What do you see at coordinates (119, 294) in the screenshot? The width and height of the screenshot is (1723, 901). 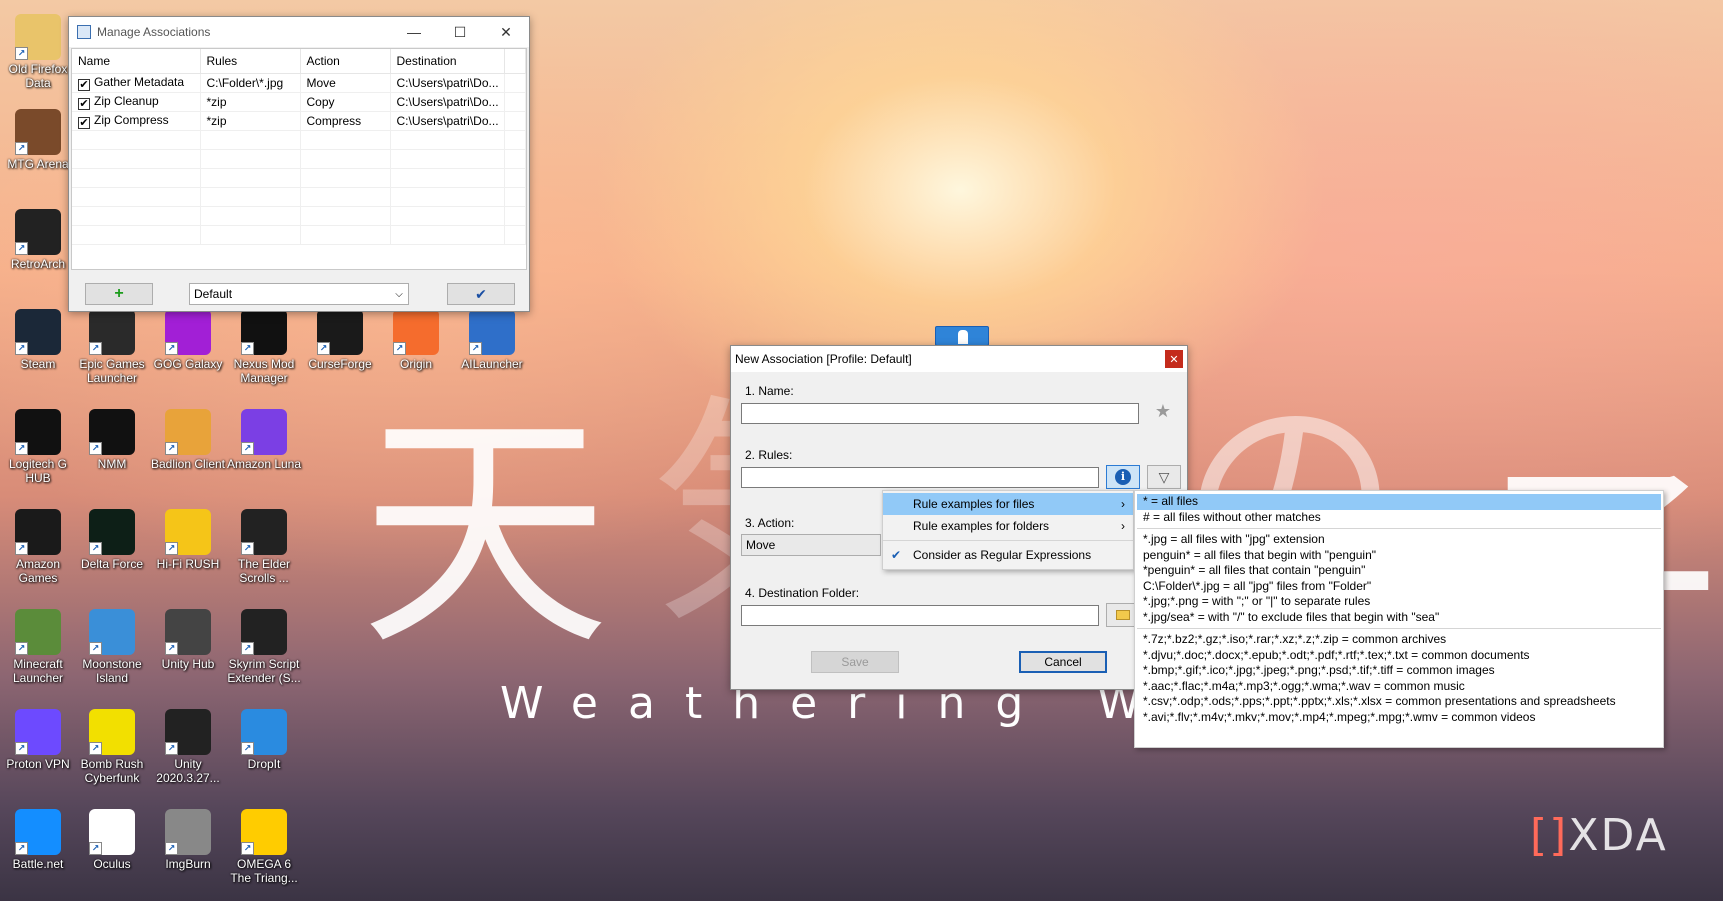 I see `add-association-button: +` at bounding box center [119, 294].